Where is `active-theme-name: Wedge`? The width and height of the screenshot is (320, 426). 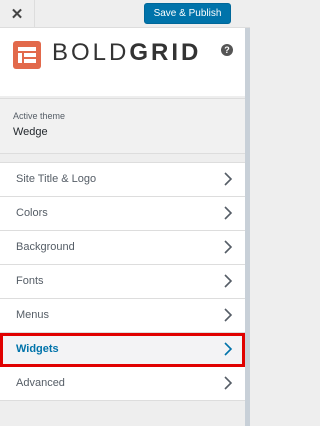
active-theme-name: Wedge is located at coordinates (30, 132).